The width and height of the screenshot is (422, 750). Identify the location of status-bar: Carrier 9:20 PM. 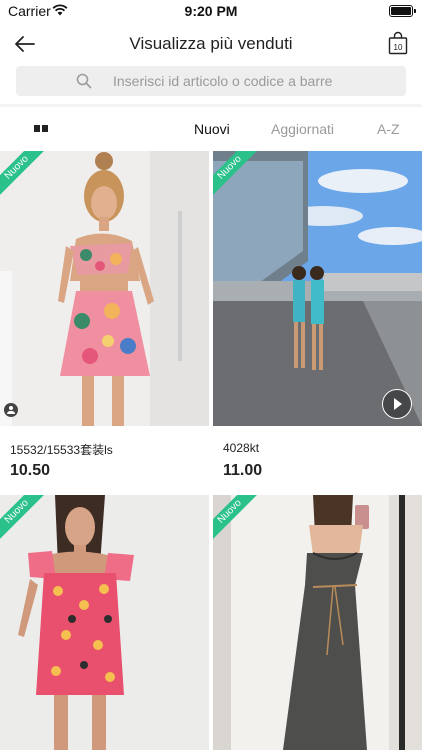
(211, 11).